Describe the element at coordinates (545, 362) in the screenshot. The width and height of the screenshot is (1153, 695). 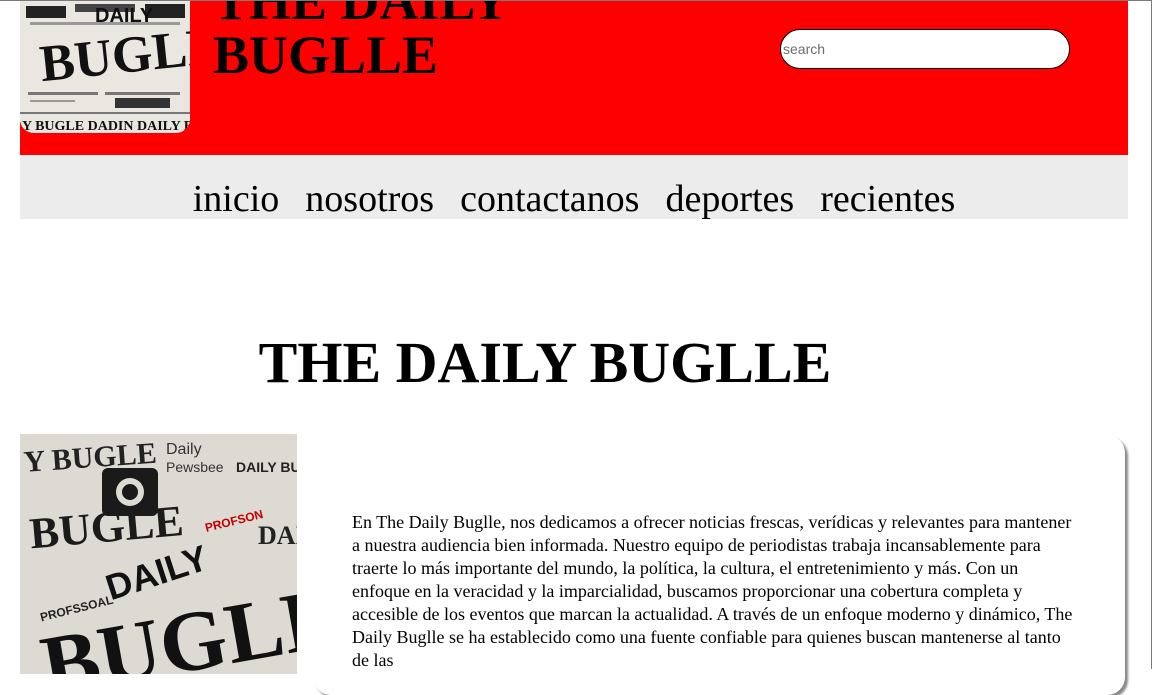
I see `page-title: THE DAILY BUGLLE` at that location.